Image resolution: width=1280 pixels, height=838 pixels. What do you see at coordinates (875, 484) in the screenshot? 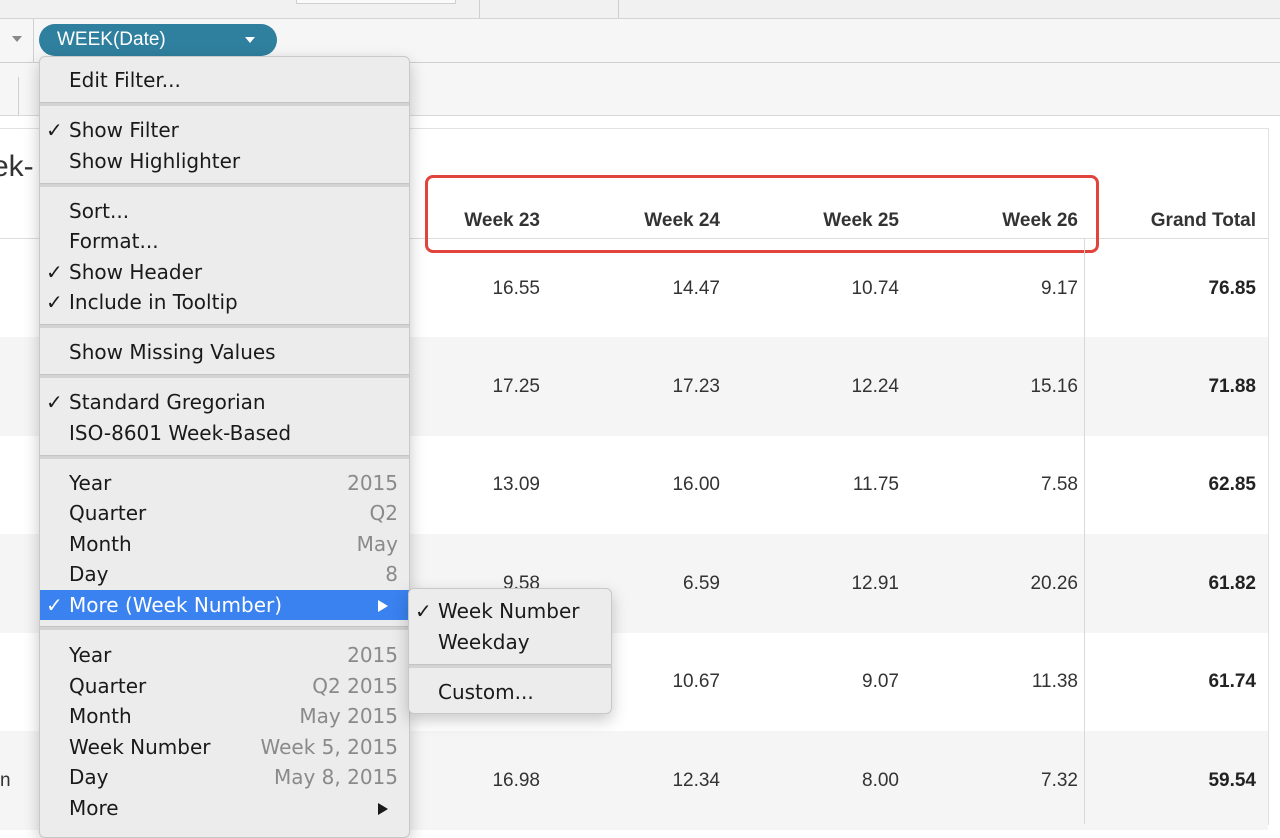
I see `table-cell: 11.75` at bounding box center [875, 484].